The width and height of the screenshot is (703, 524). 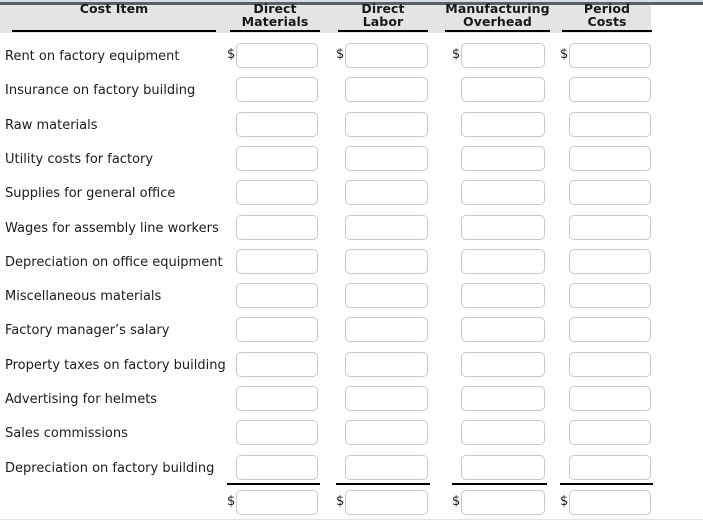 I want to click on subtotal-rule-period-costs, so click(x=606, y=483).